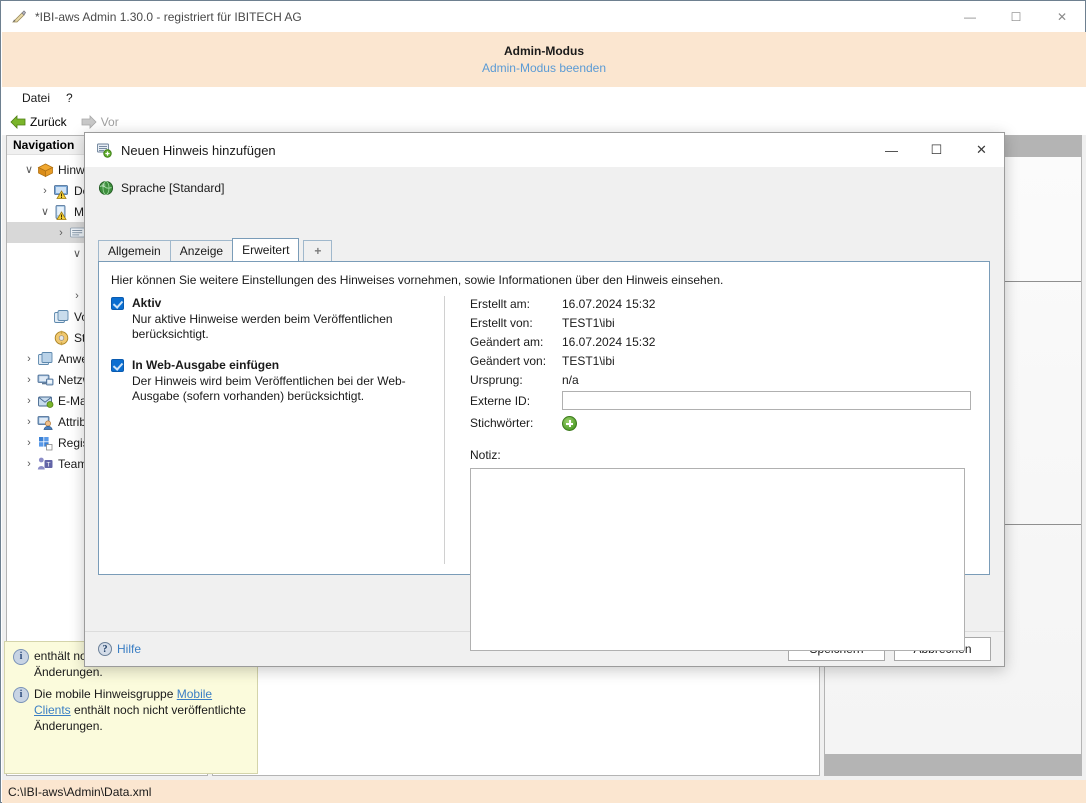 The width and height of the screenshot is (1086, 803). I want to click on geaendert-von-label: Geändert von:, so click(508, 360).